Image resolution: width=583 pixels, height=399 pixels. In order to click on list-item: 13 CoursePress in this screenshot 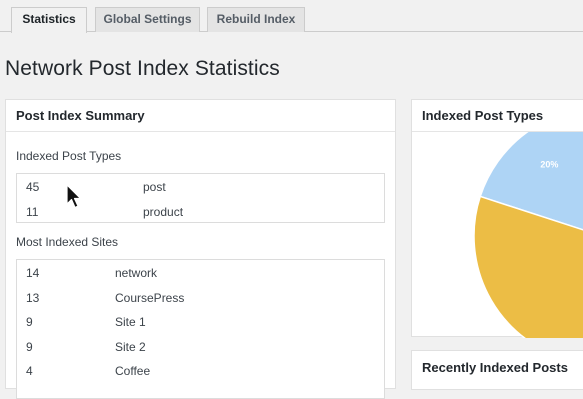, I will do `click(200, 298)`.